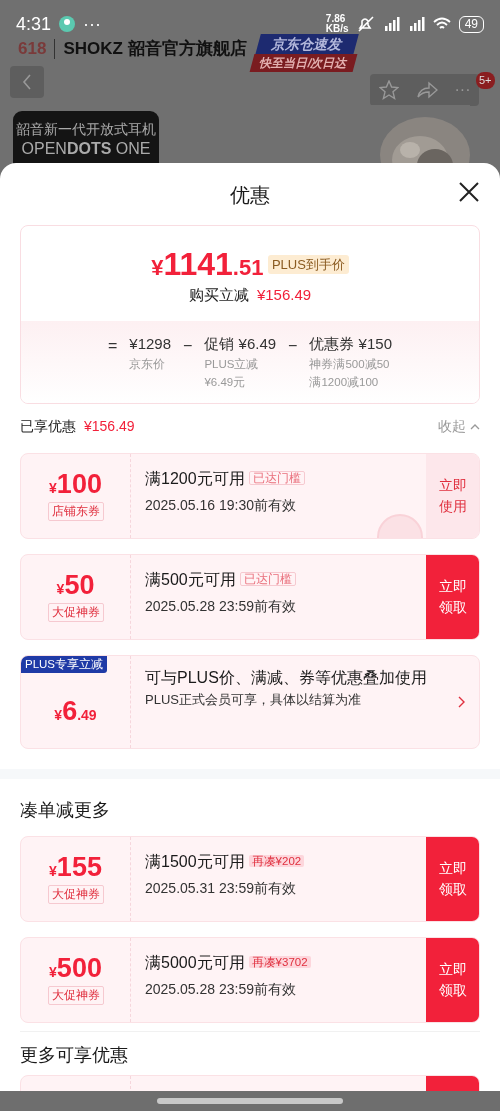 The image size is (500, 1111). Describe the element at coordinates (195, 962) in the screenshot. I see `coupon-condition: 满5000元可用` at that location.